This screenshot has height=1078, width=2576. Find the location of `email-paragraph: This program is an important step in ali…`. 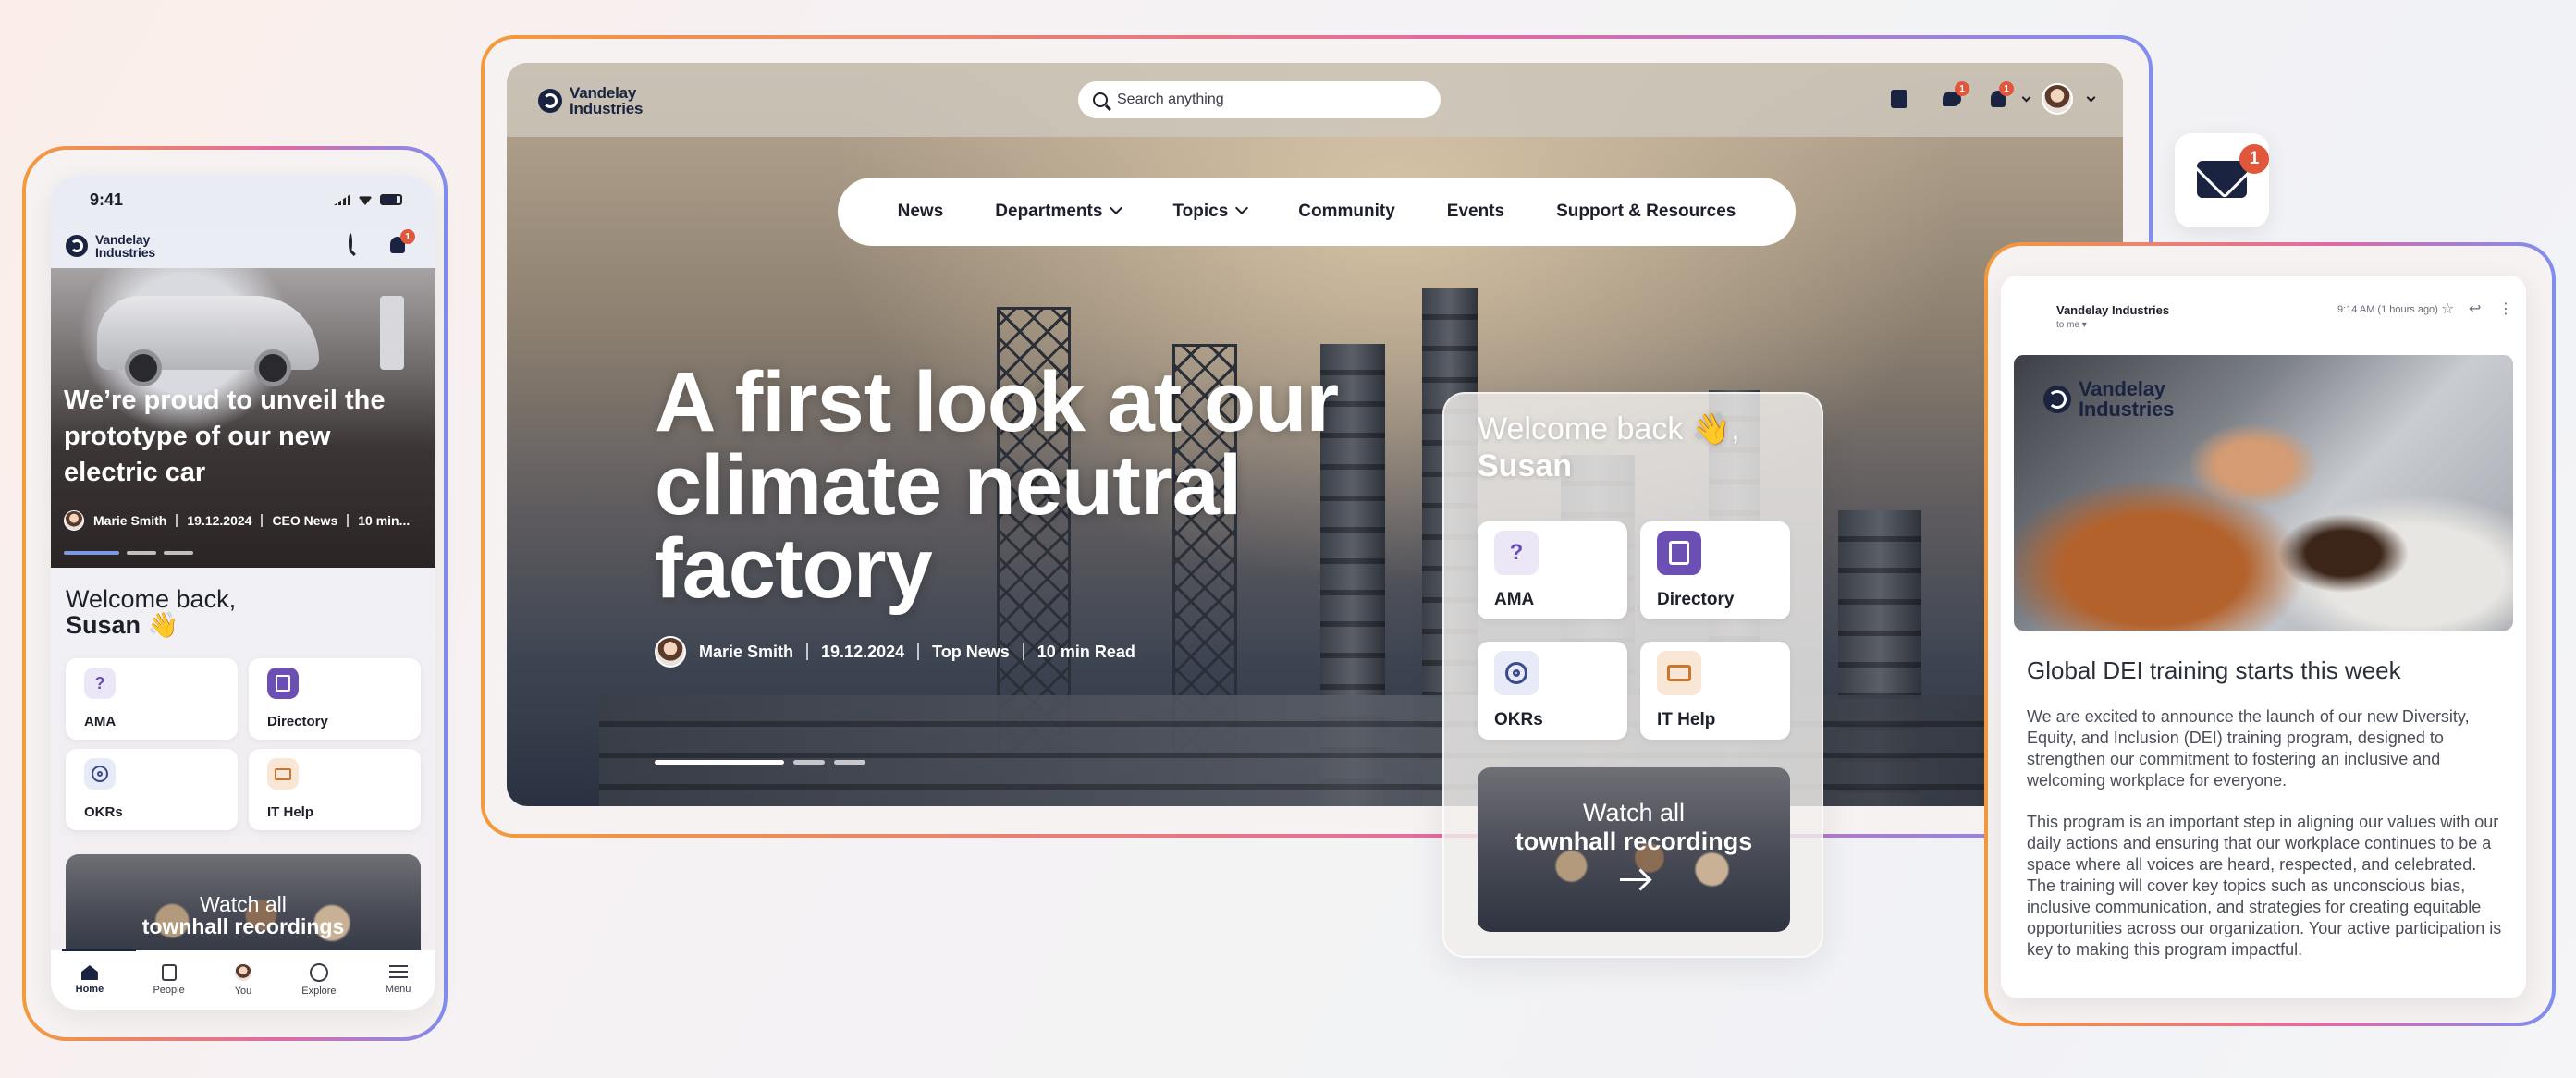

email-paragraph: This program is an important step in ali… is located at coordinates (2264, 886).